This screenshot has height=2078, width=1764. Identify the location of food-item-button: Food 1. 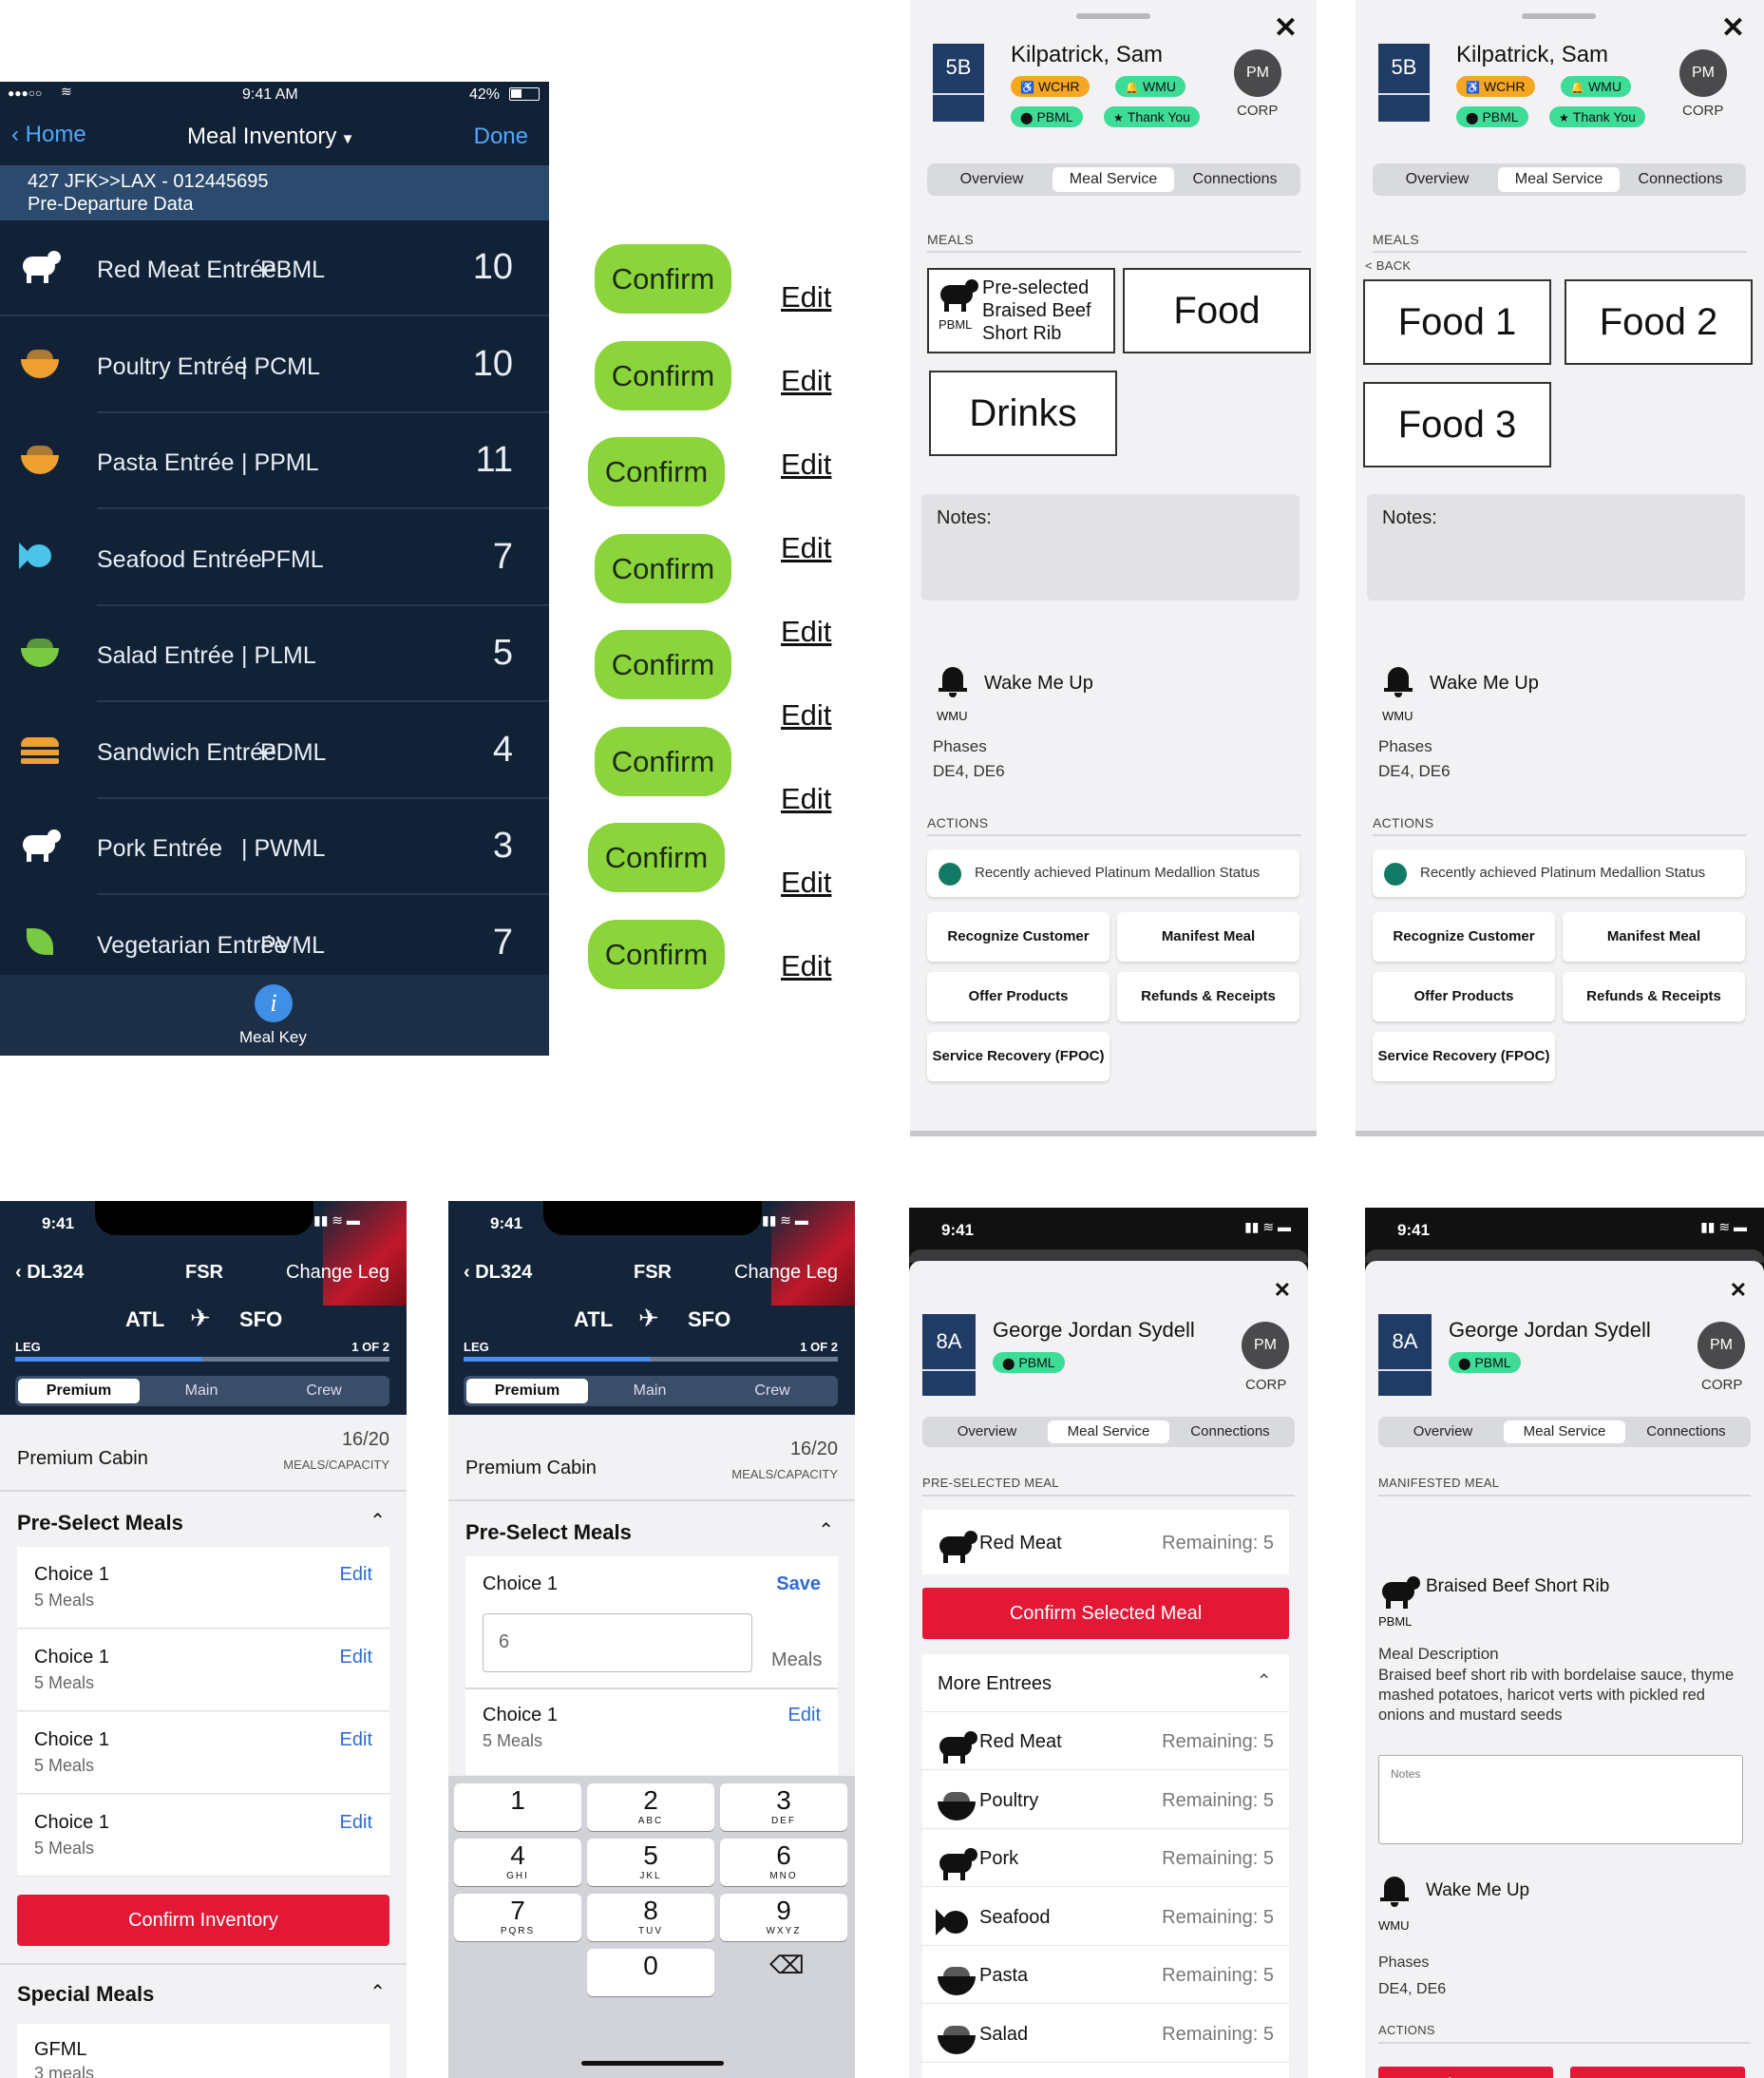
(1457, 322).